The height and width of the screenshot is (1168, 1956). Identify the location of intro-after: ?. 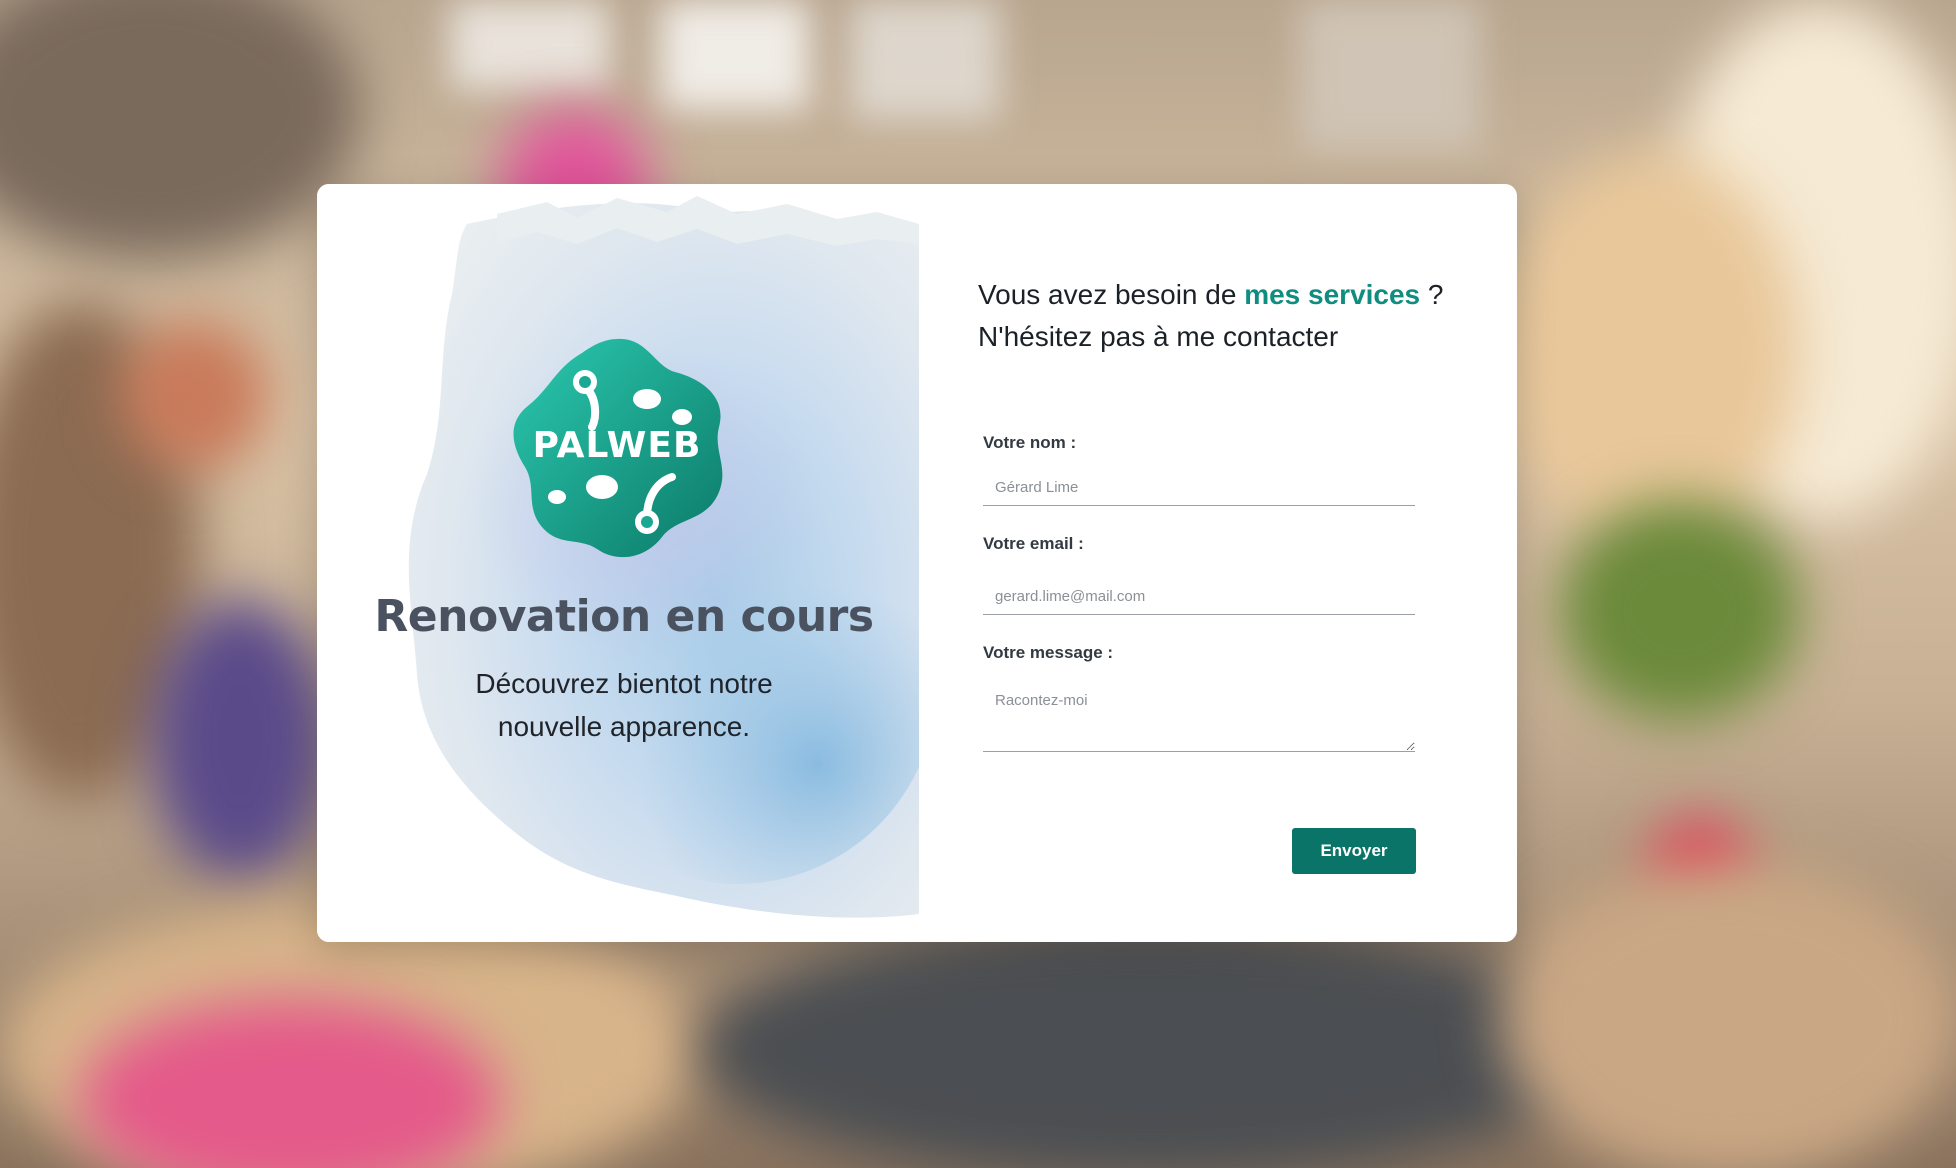
(1432, 294).